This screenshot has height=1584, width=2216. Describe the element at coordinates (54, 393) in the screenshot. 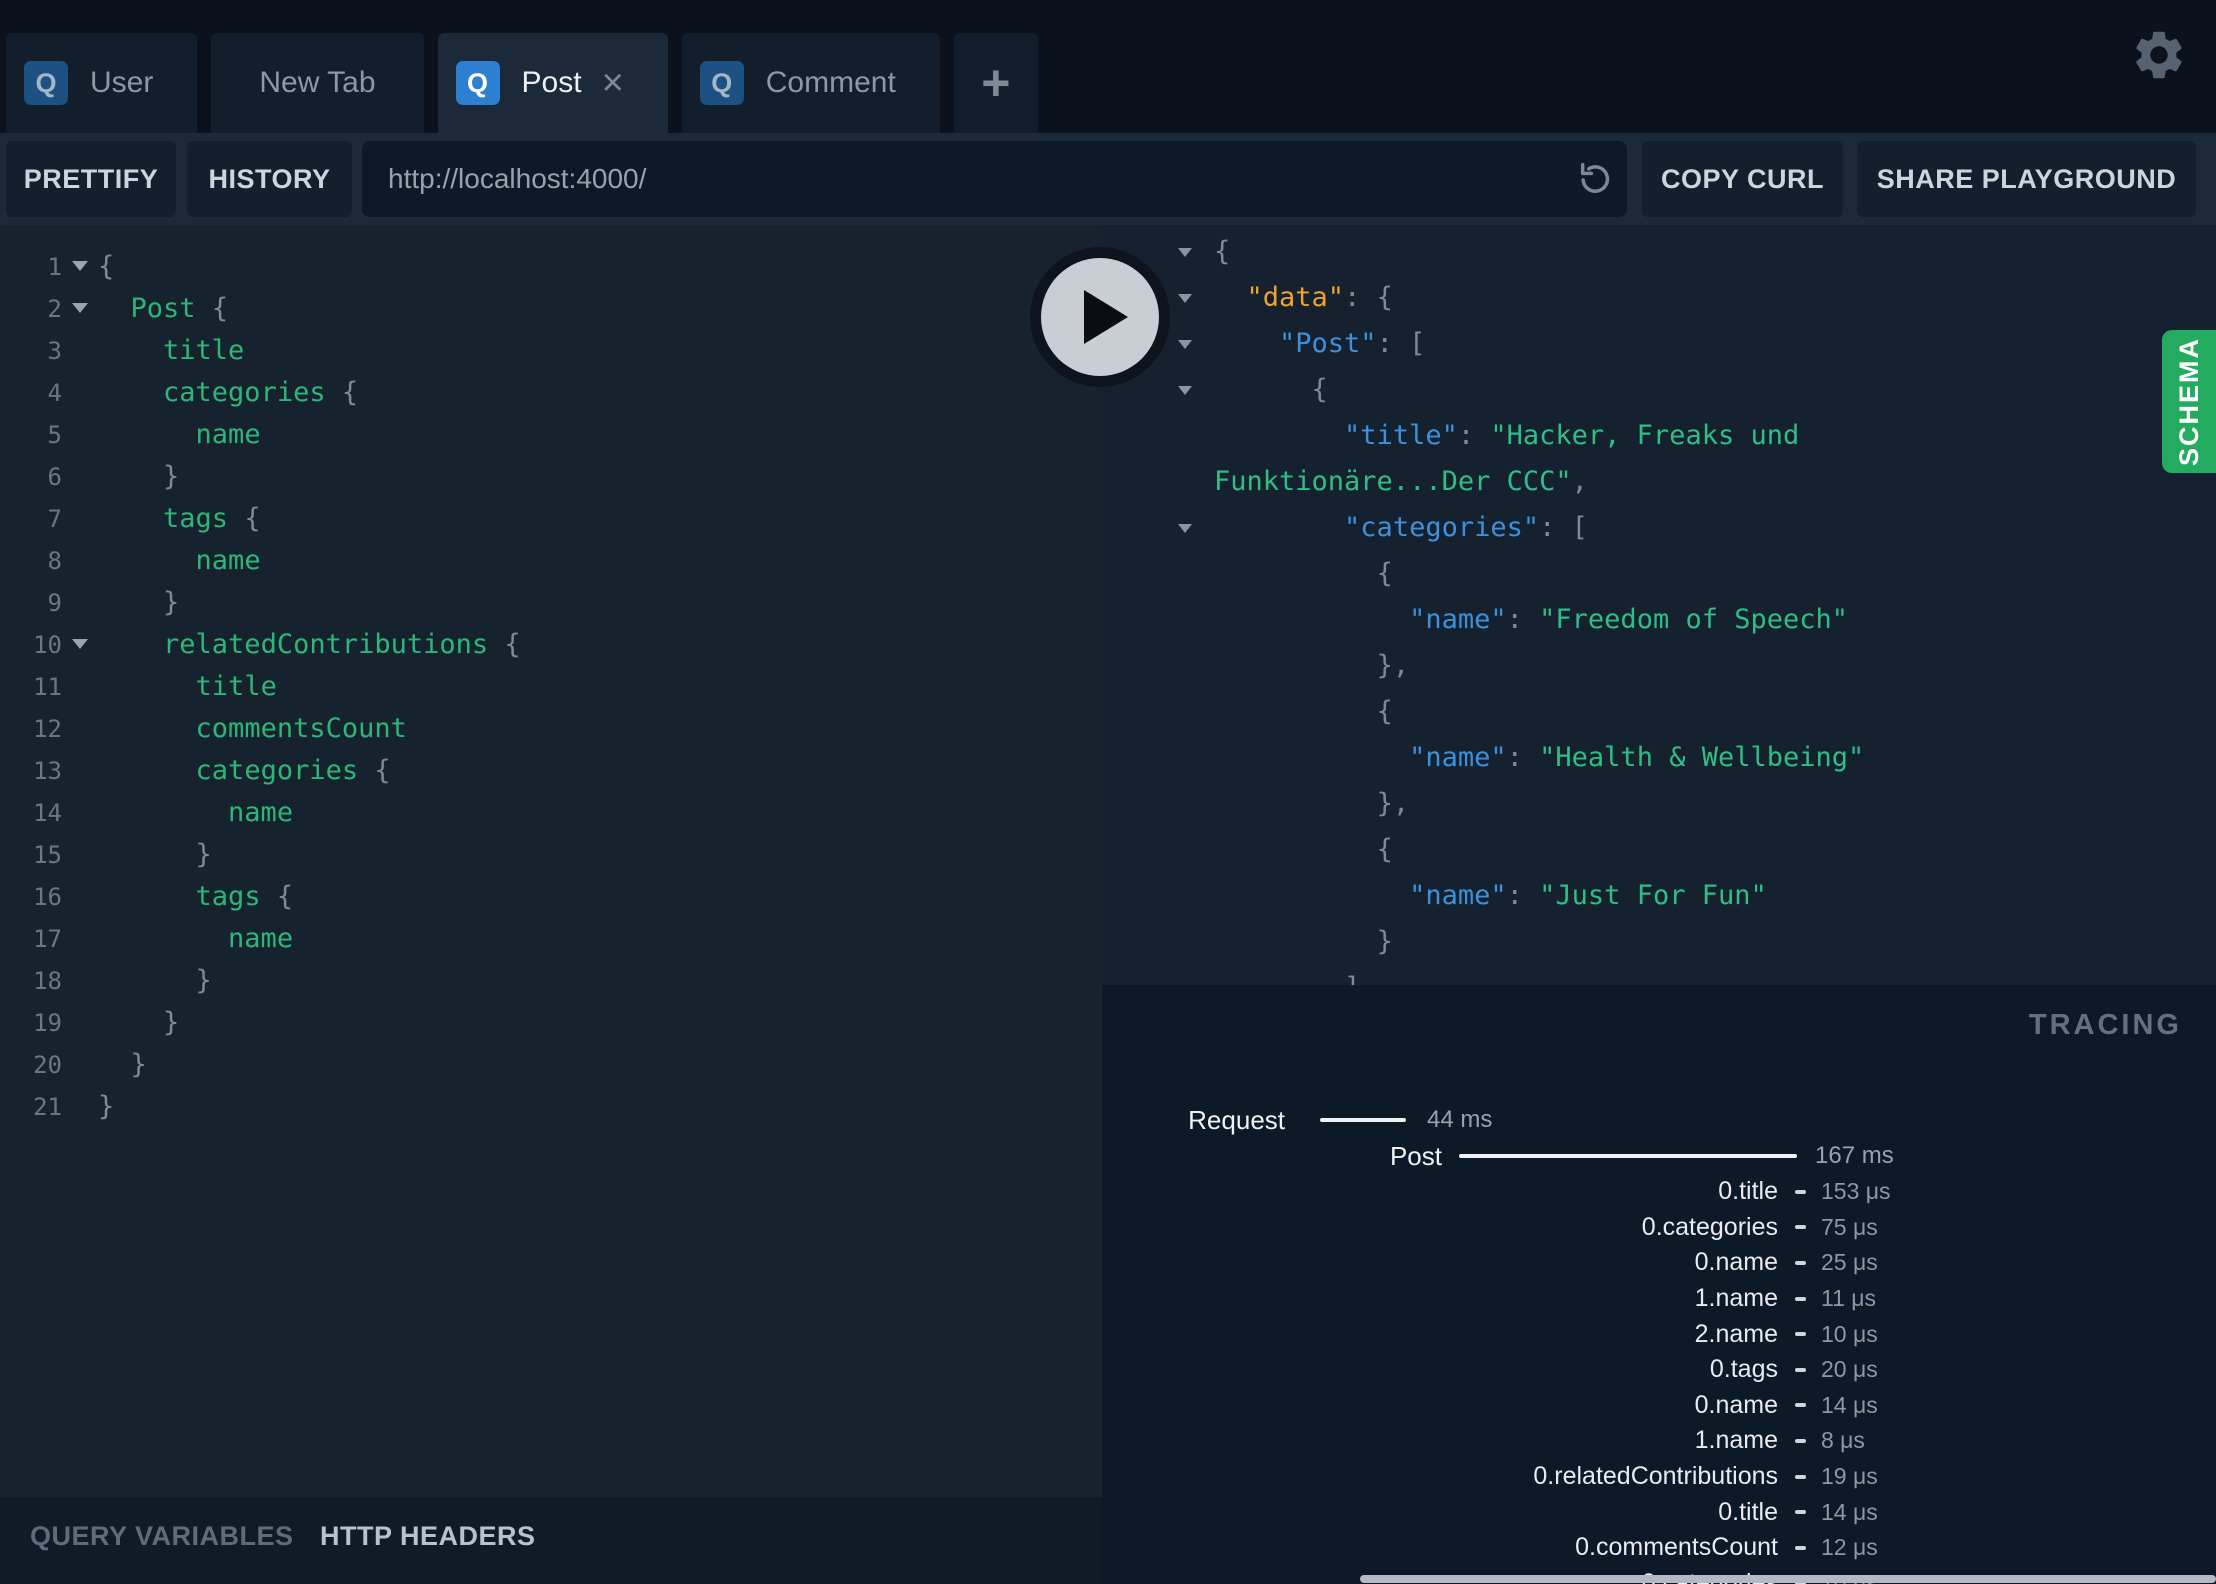

I see `line-number: 4` at that location.